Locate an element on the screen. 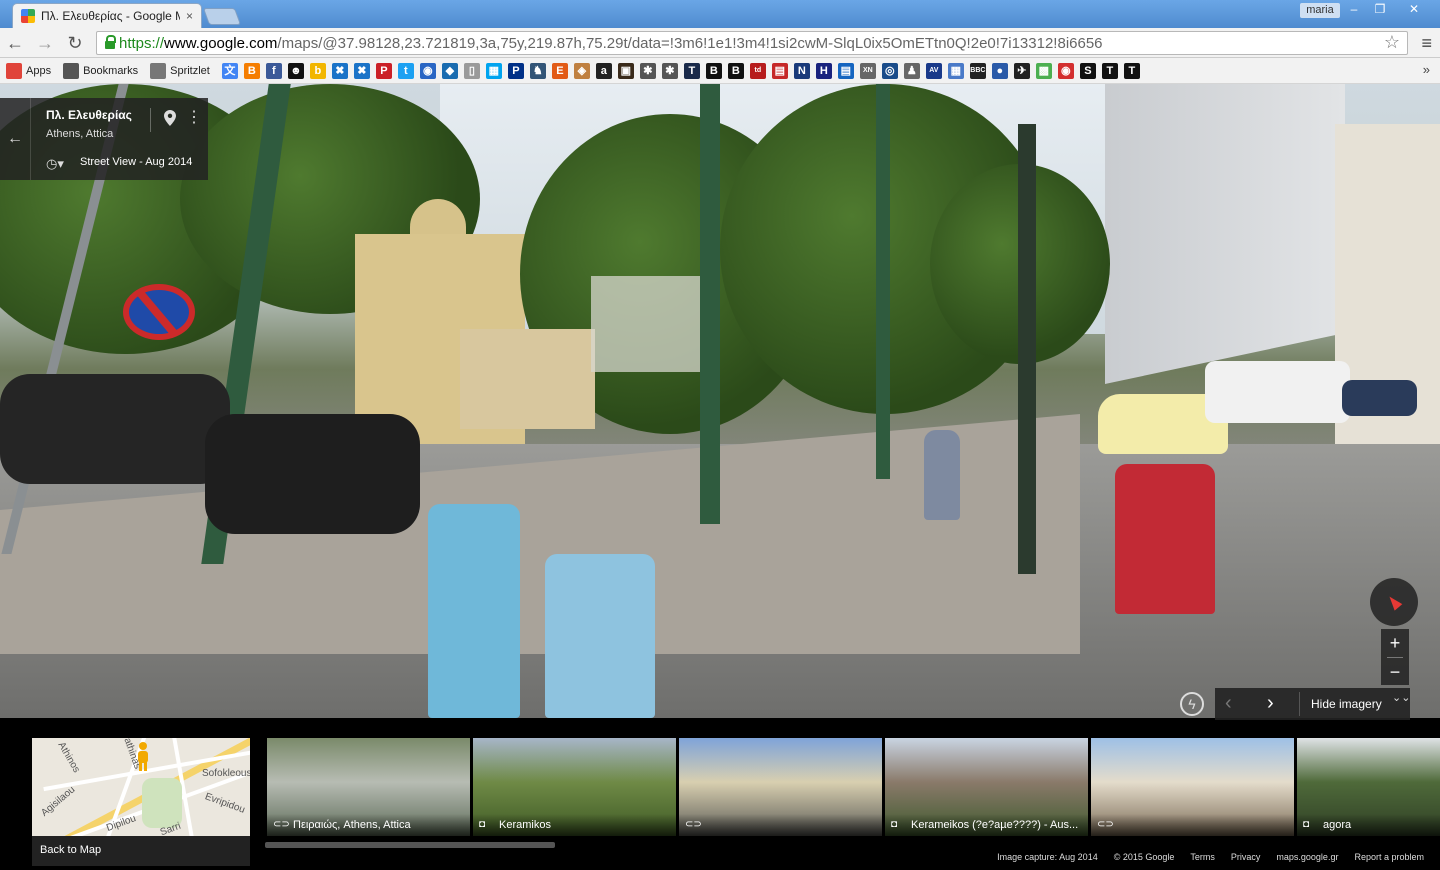  history-clock-icon: ◷▾ is located at coordinates (55, 164).